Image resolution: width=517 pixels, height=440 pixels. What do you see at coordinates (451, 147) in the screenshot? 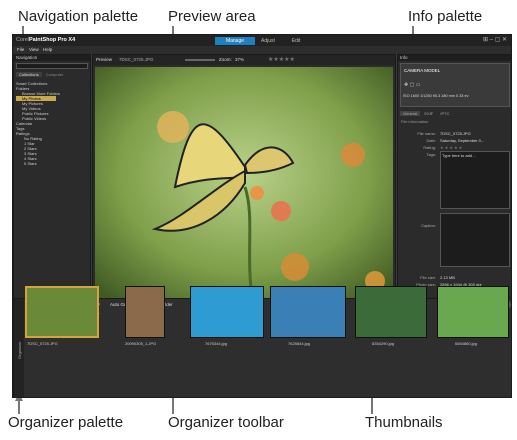
I see `value-rating: ★ ★ ★ ★ ★` at bounding box center [451, 147].